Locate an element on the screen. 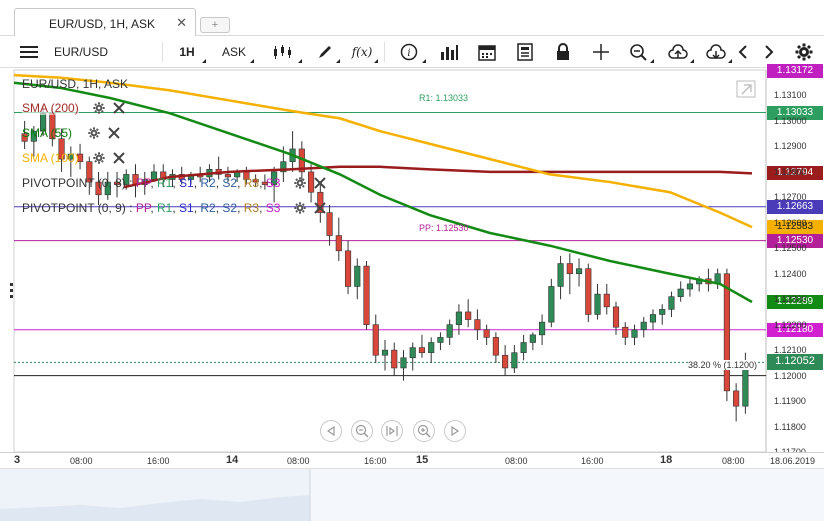 The image size is (824, 521). legend-sma200-label: SMA (200) is located at coordinates (50, 108).